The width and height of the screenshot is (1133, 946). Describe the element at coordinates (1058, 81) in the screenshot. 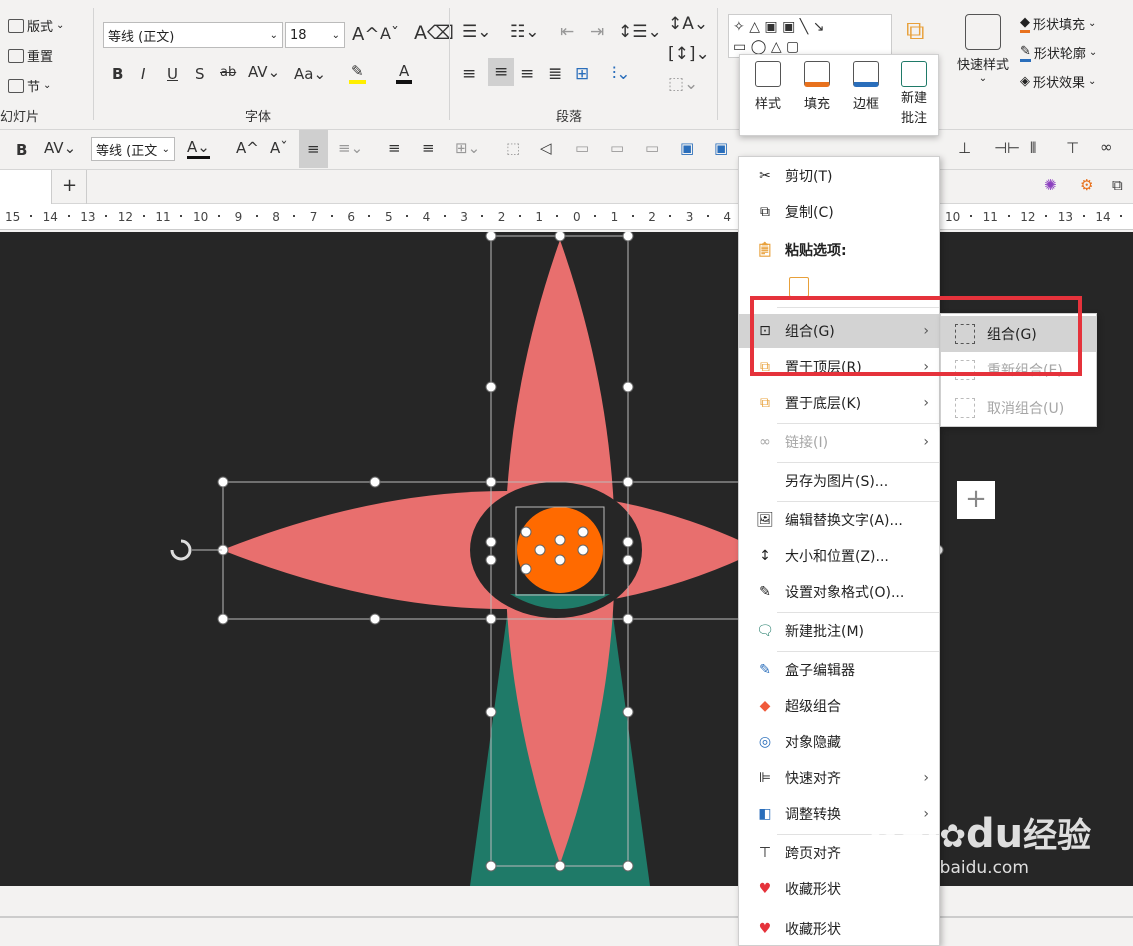

I see `shape-effects-button: ◈ 形状效果 ⌄` at that location.